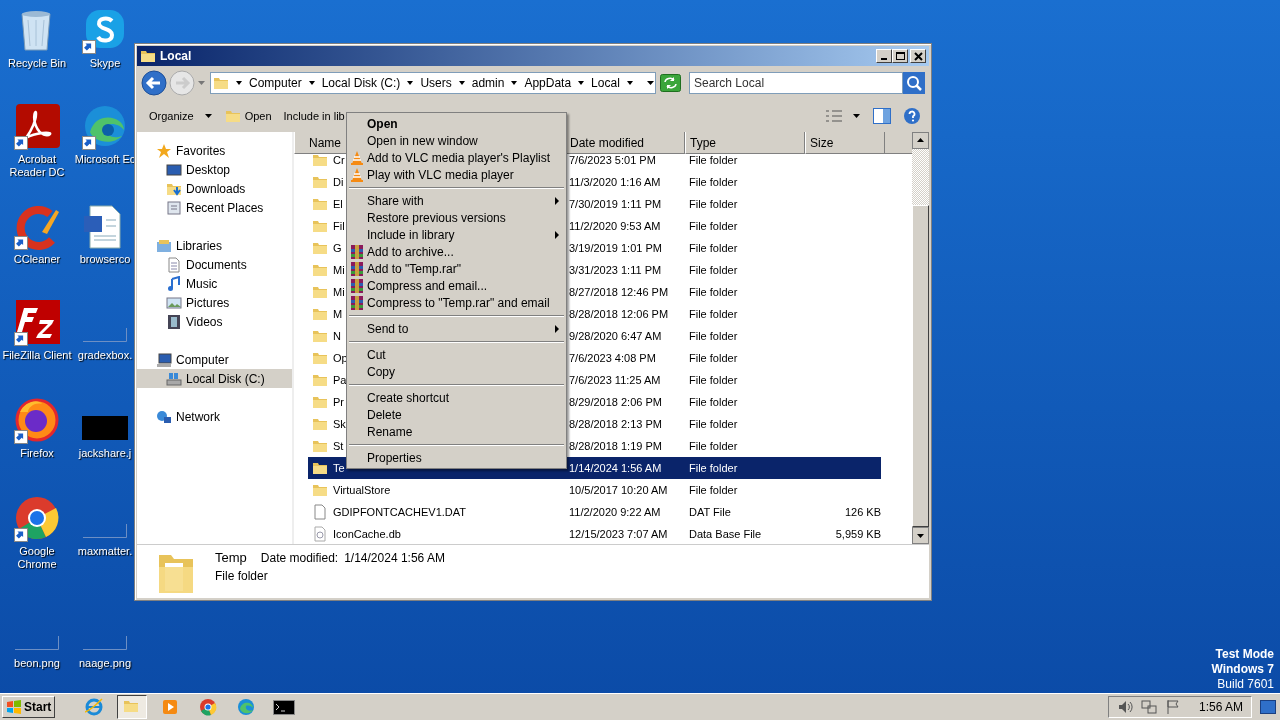  Describe the element at coordinates (884, 56) in the screenshot. I see `minimize-button` at that location.